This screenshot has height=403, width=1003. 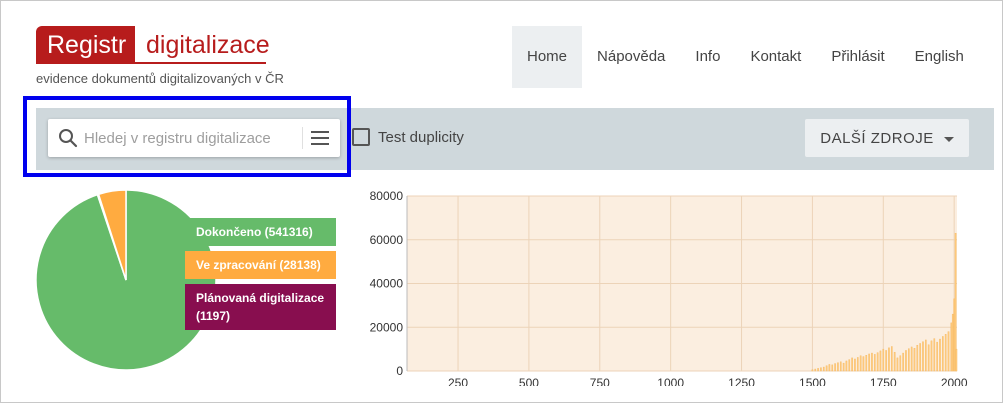 What do you see at coordinates (387, 284) in the screenshot?
I see `y-tick-label: 40000` at bounding box center [387, 284].